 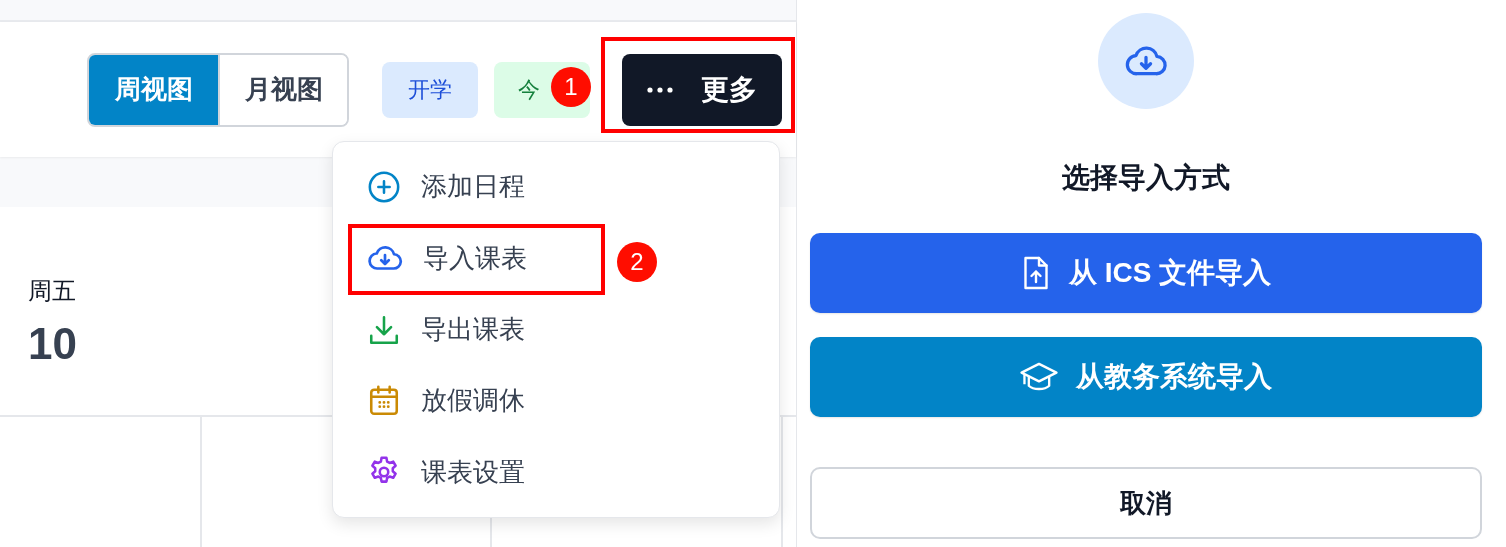 What do you see at coordinates (446, 472) in the screenshot?
I see `menu-item: 课表设置` at bounding box center [446, 472].